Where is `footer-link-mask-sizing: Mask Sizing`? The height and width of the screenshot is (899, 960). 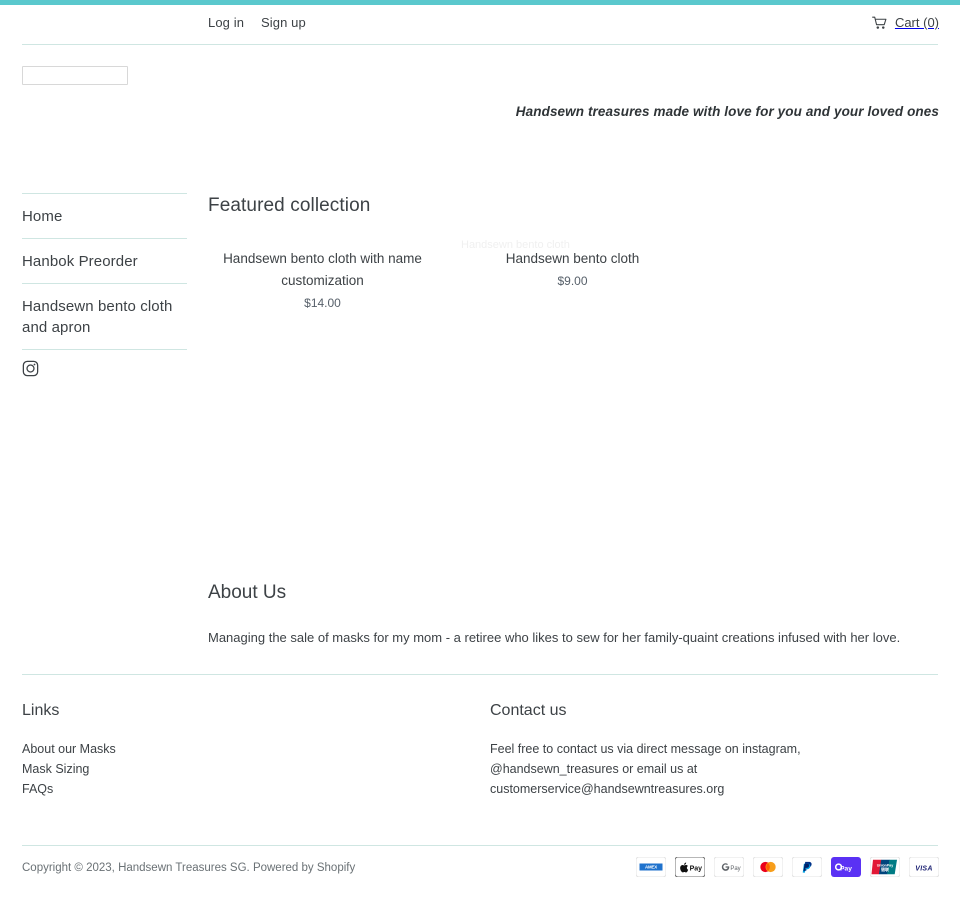
footer-link-mask-sizing: Mask Sizing is located at coordinates (232, 769).